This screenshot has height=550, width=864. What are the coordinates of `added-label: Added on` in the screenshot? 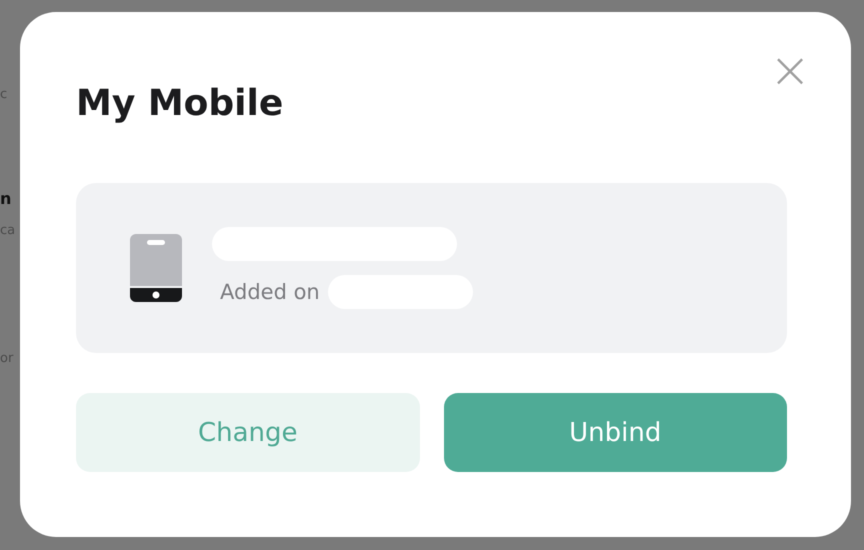 It's located at (270, 292).